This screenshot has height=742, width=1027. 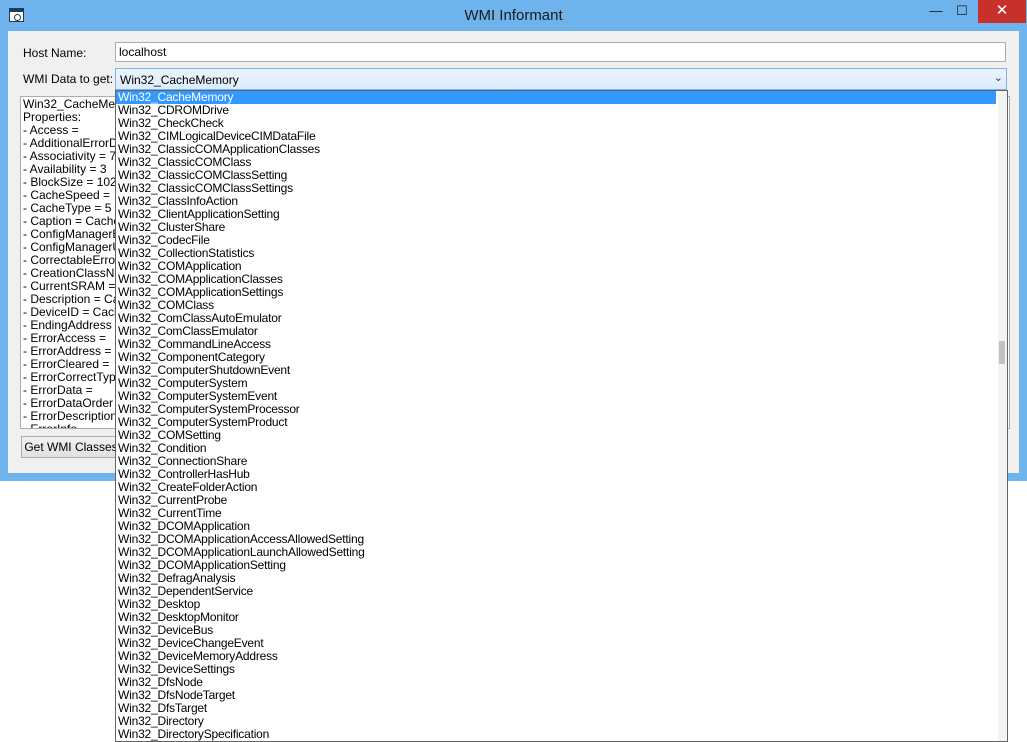 What do you see at coordinates (561, 79) in the screenshot?
I see `wmi-class-select: Win32_CacheMemory ⌄` at bounding box center [561, 79].